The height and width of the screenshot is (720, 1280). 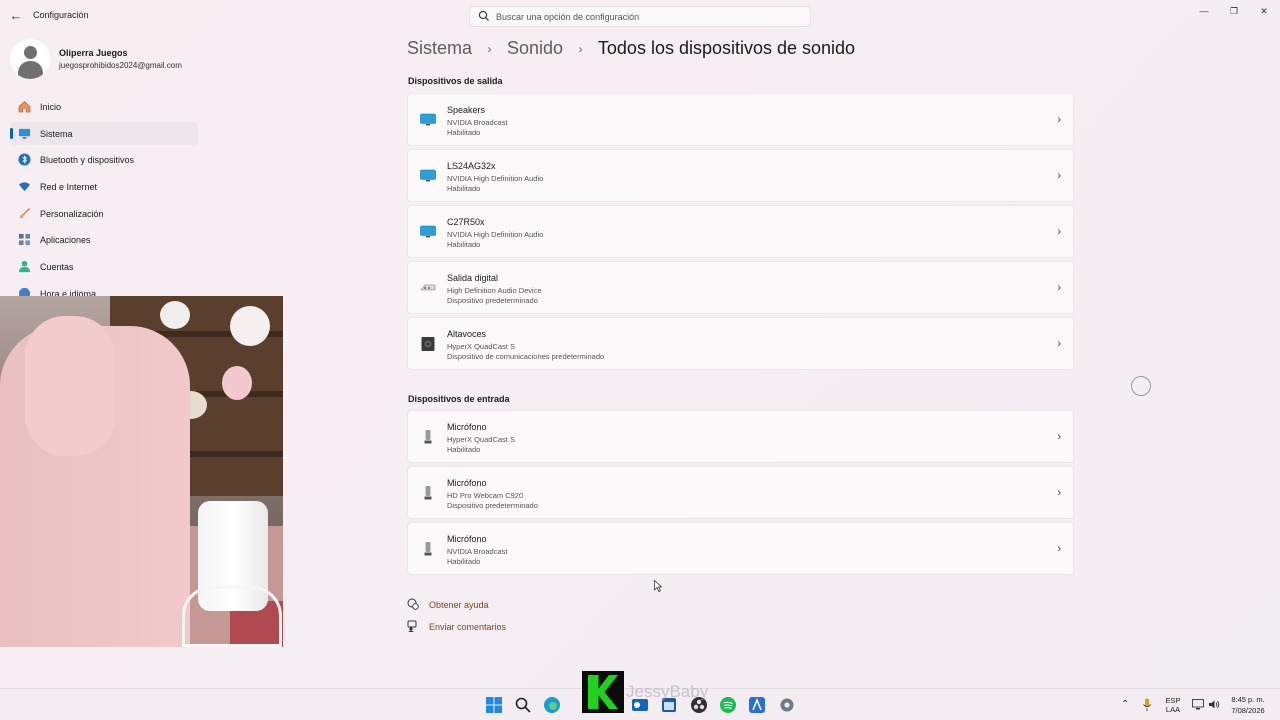 I want to click on language-code: ESP, so click(x=1173, y=700).